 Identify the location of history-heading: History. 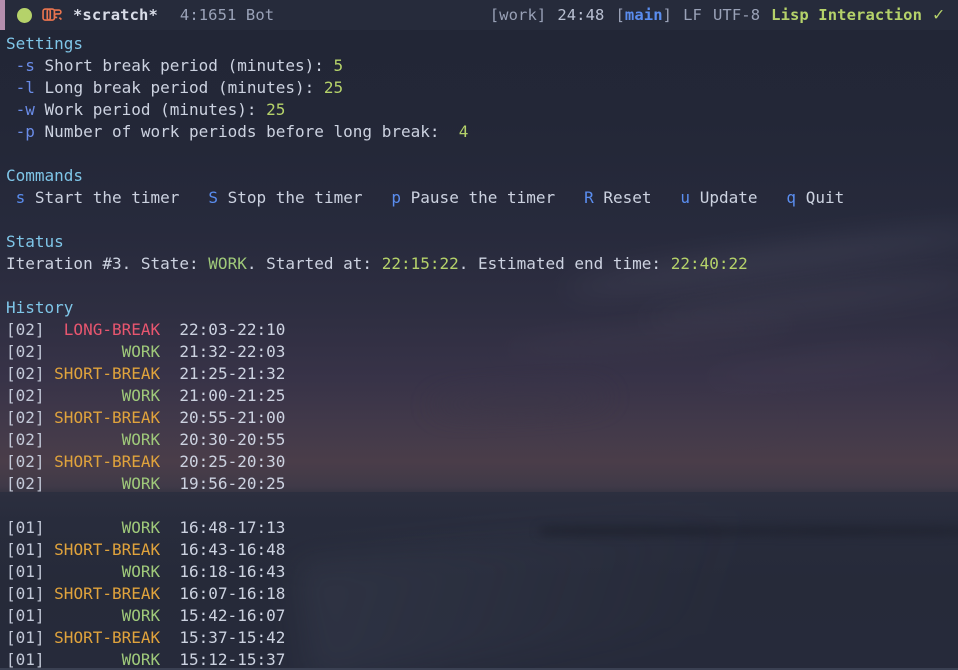
(482, 308).